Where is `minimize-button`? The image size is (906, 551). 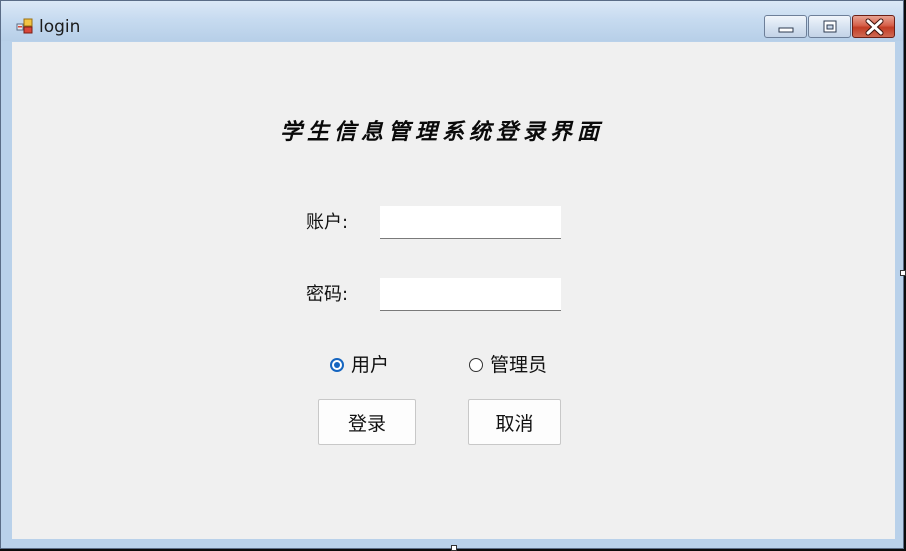
minimize-button is located at coordinates (785, 26).